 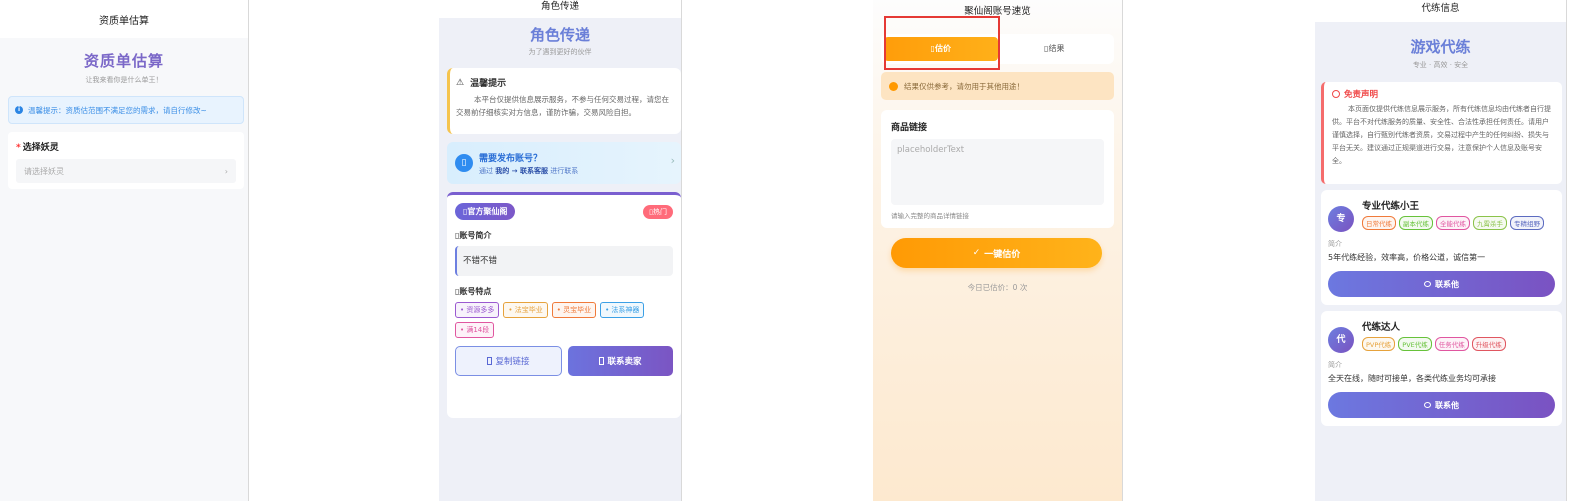 What do you see at coordinates (1341, 219) in the screenshot?
I see `avatar: 专` at bounding box center [1341, 219].